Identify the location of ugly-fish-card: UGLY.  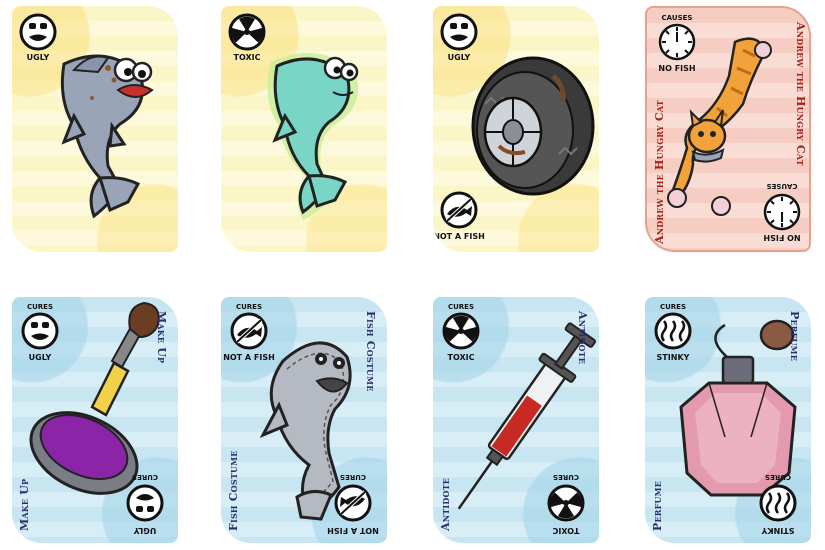
(95, 129).